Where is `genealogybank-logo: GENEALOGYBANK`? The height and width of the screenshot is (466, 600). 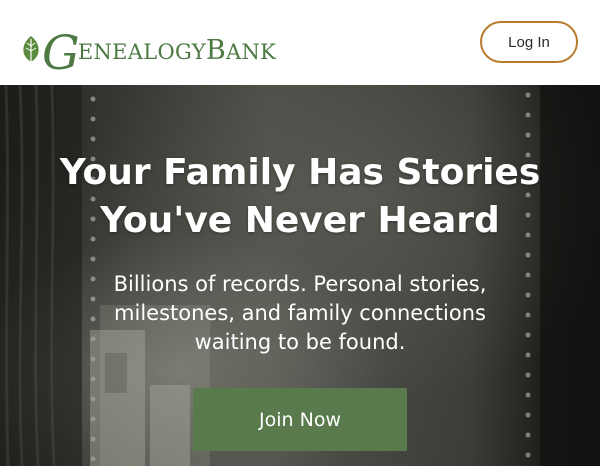
genealogybank-logo: GENEALOGYBANK is located at coordinates (148, 45).